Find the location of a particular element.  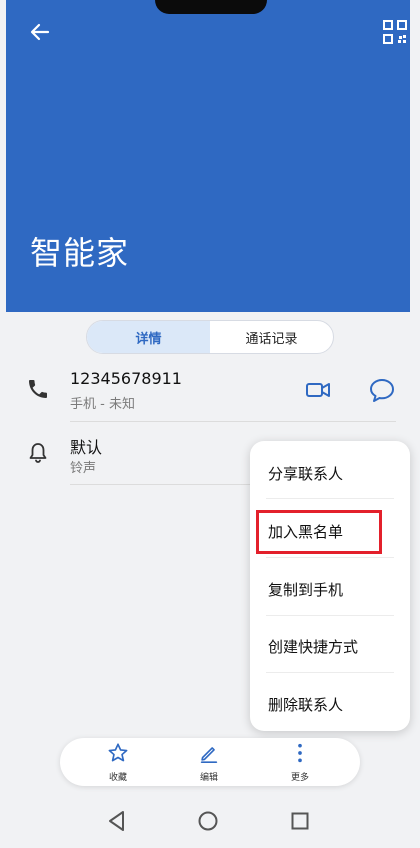

menu-item-share-contact: 分享联系人 is located at coordinates (305, 473).